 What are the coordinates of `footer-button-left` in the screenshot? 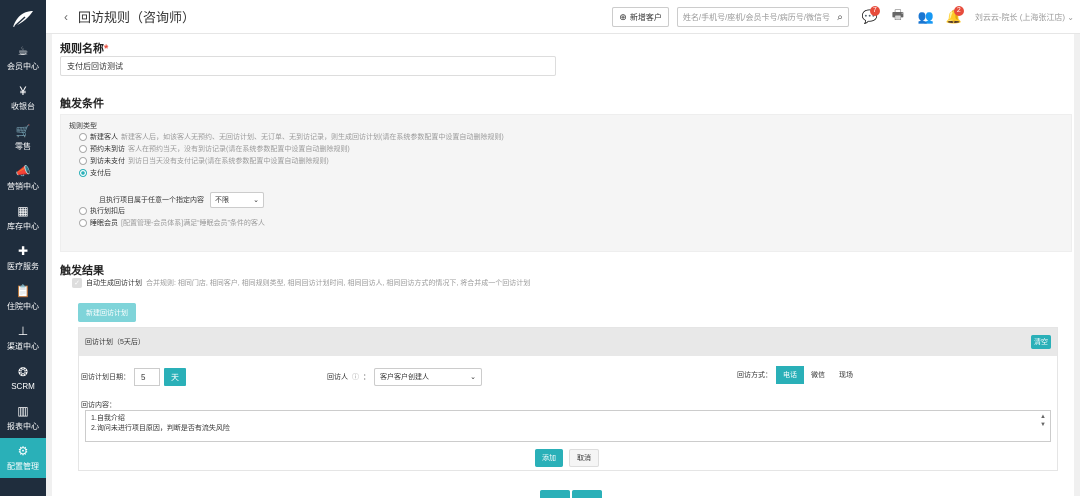 It's located at (555, 494).